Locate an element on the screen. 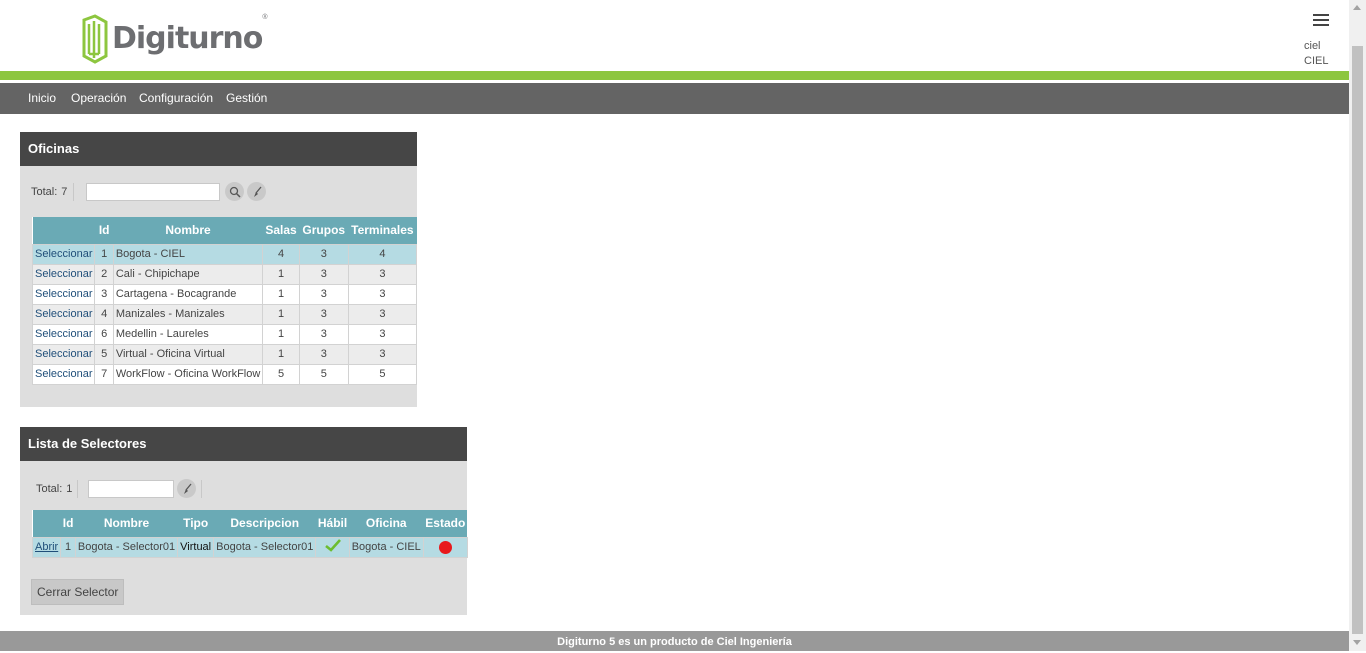 This screenshot has height=653, width=1366. row-id: 5 is located at coordinates (104, 354).